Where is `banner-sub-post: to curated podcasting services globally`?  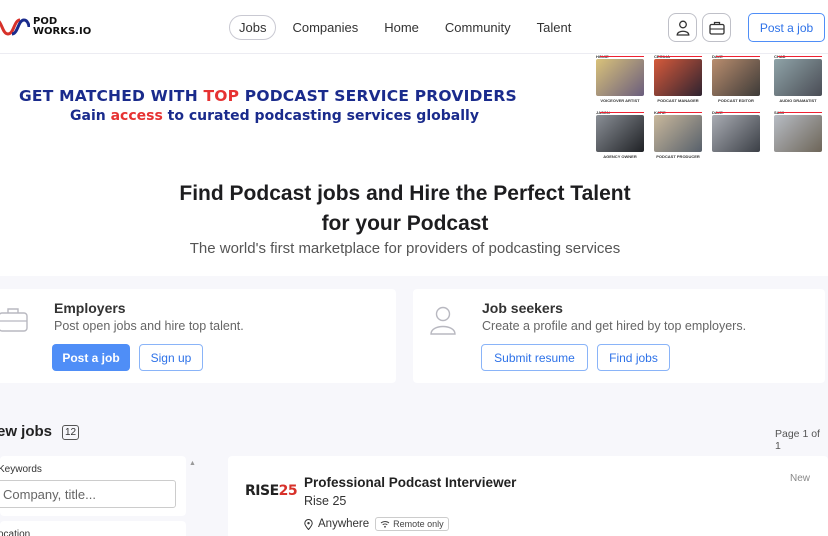 banner-sub-post: to curated podcasting services globally is located at coordinates (320, 116).